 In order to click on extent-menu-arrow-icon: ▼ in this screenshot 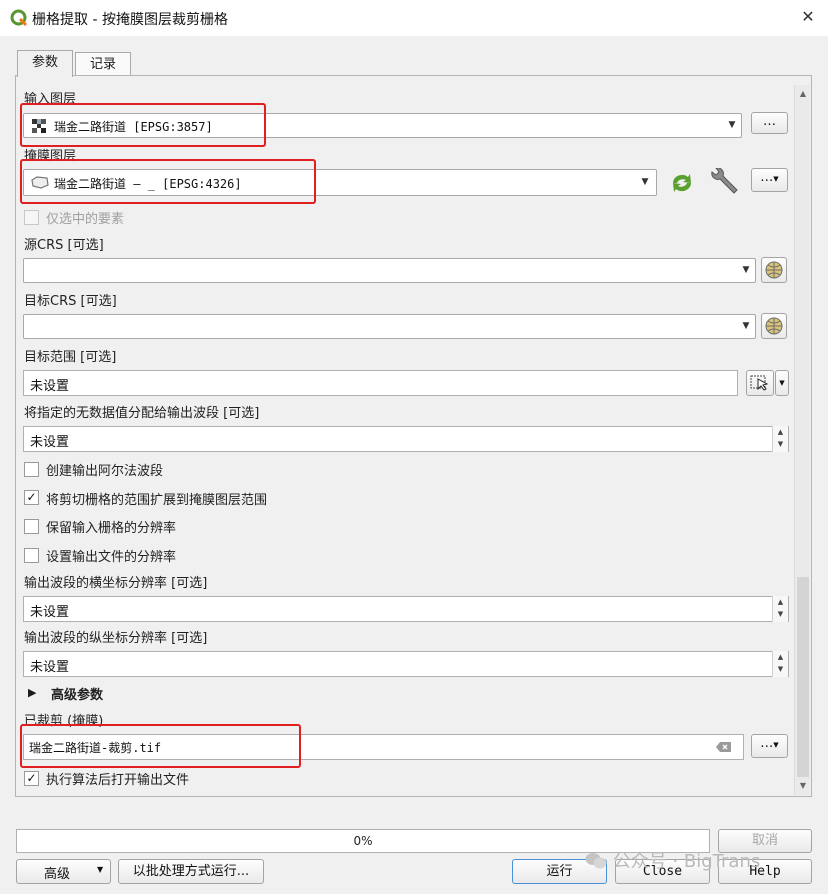, I will do `click(782, 383)`.